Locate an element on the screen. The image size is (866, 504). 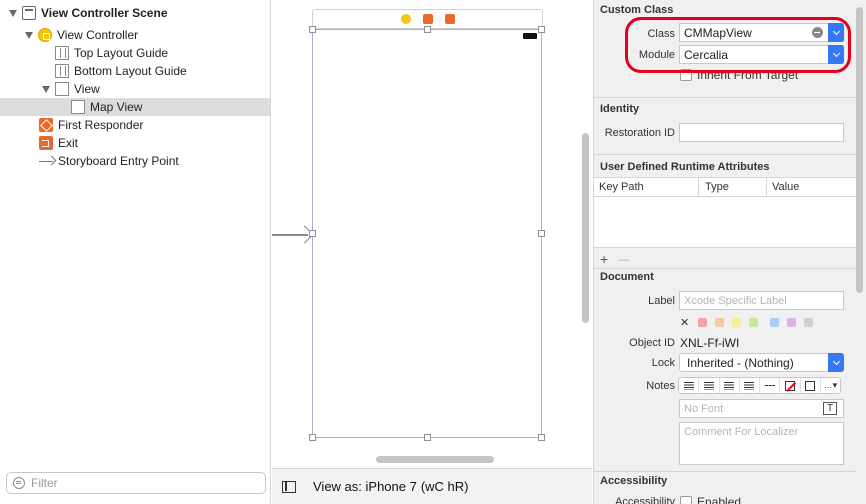
xcode-label-field: Xcode Specific Label is located at coordinates (761, 300).